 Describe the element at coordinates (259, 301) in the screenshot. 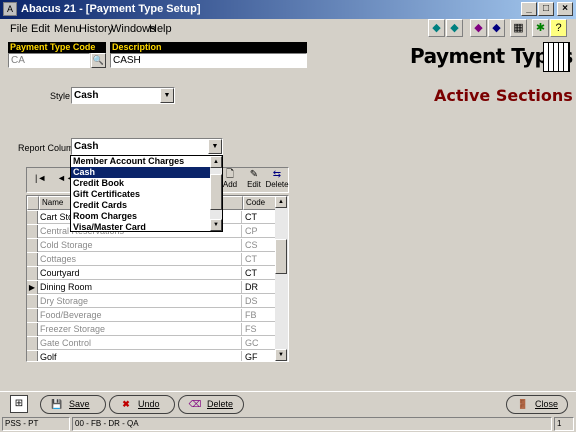

I see `cell-code: DS` at that location.